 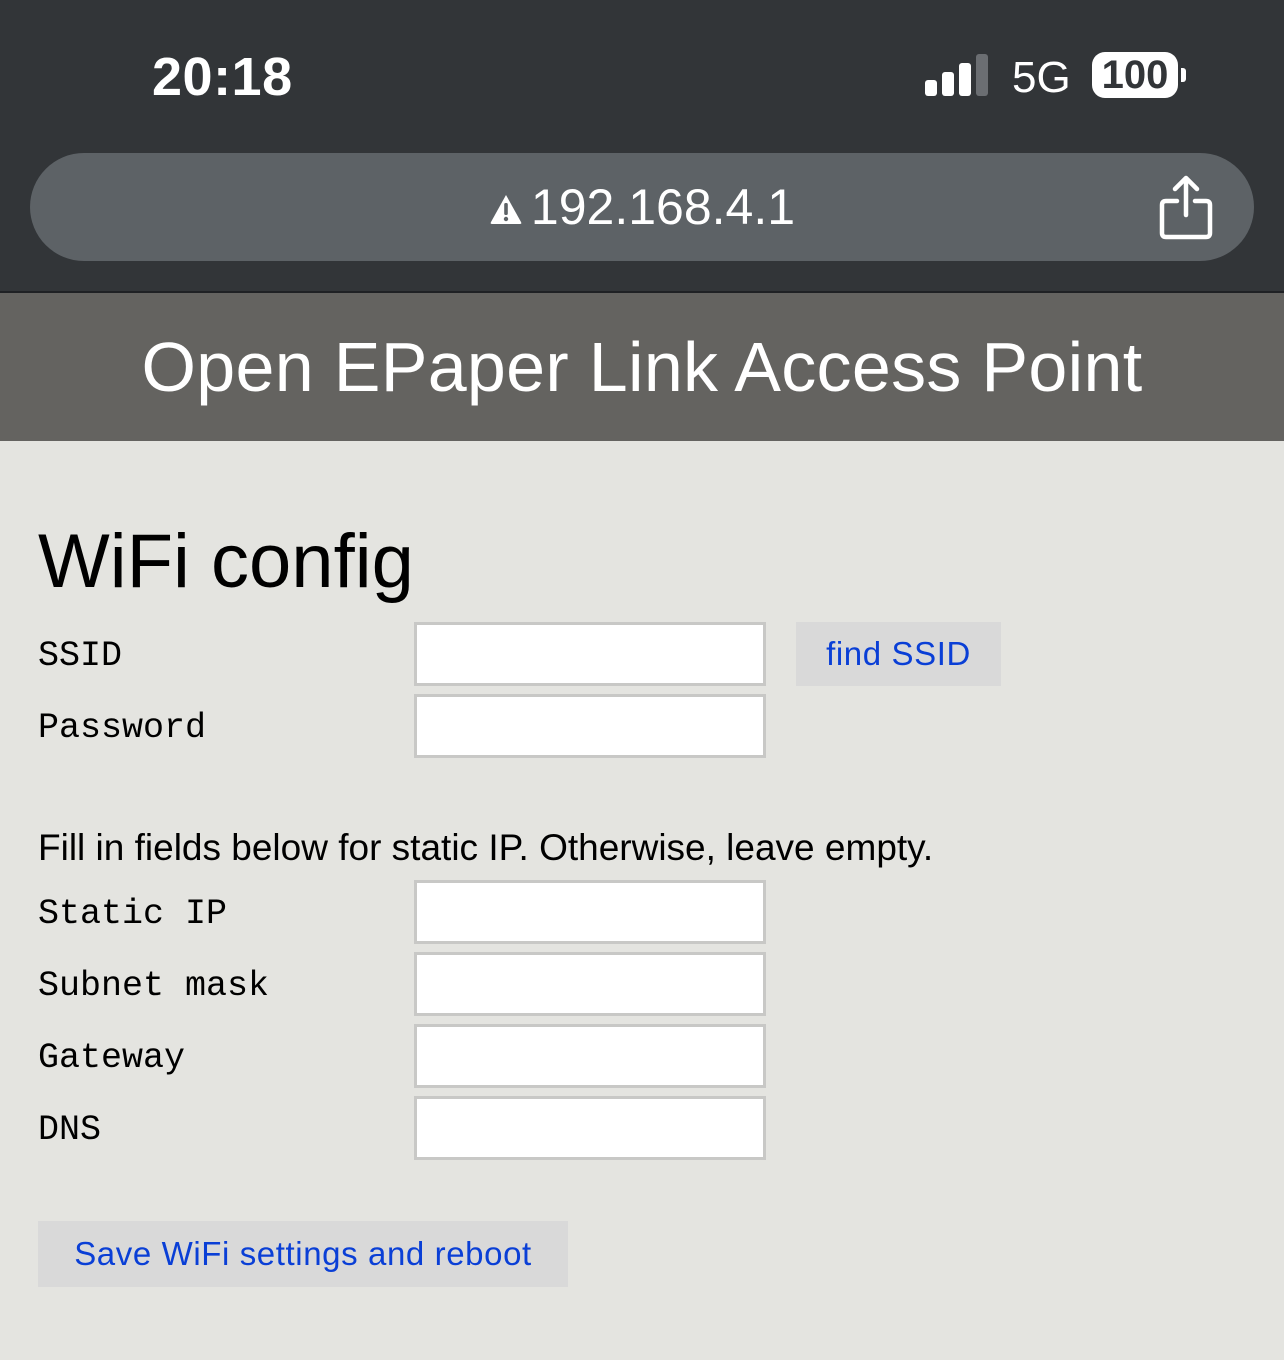 I want to click on page-header: Open EPaper Link Access Point, so click(x=642, y=367).